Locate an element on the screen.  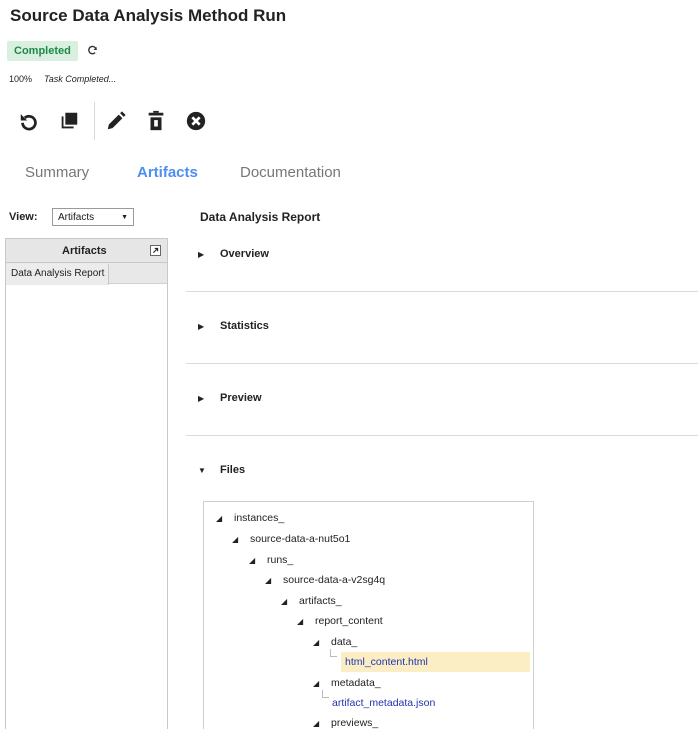
tree-node-label: previews_ is located at coordinates (355, 723).